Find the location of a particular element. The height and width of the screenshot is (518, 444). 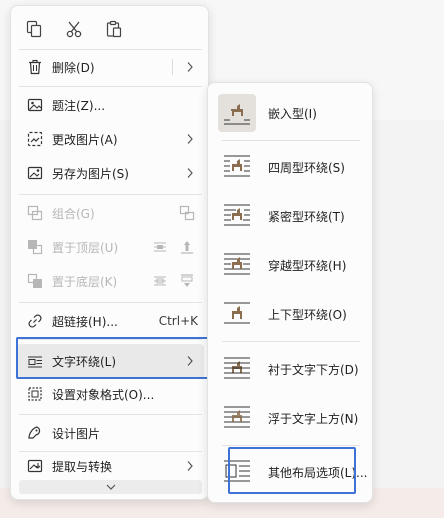

wrap-square-label: 四周型环绕(S) is located at coordinates (306, 167).